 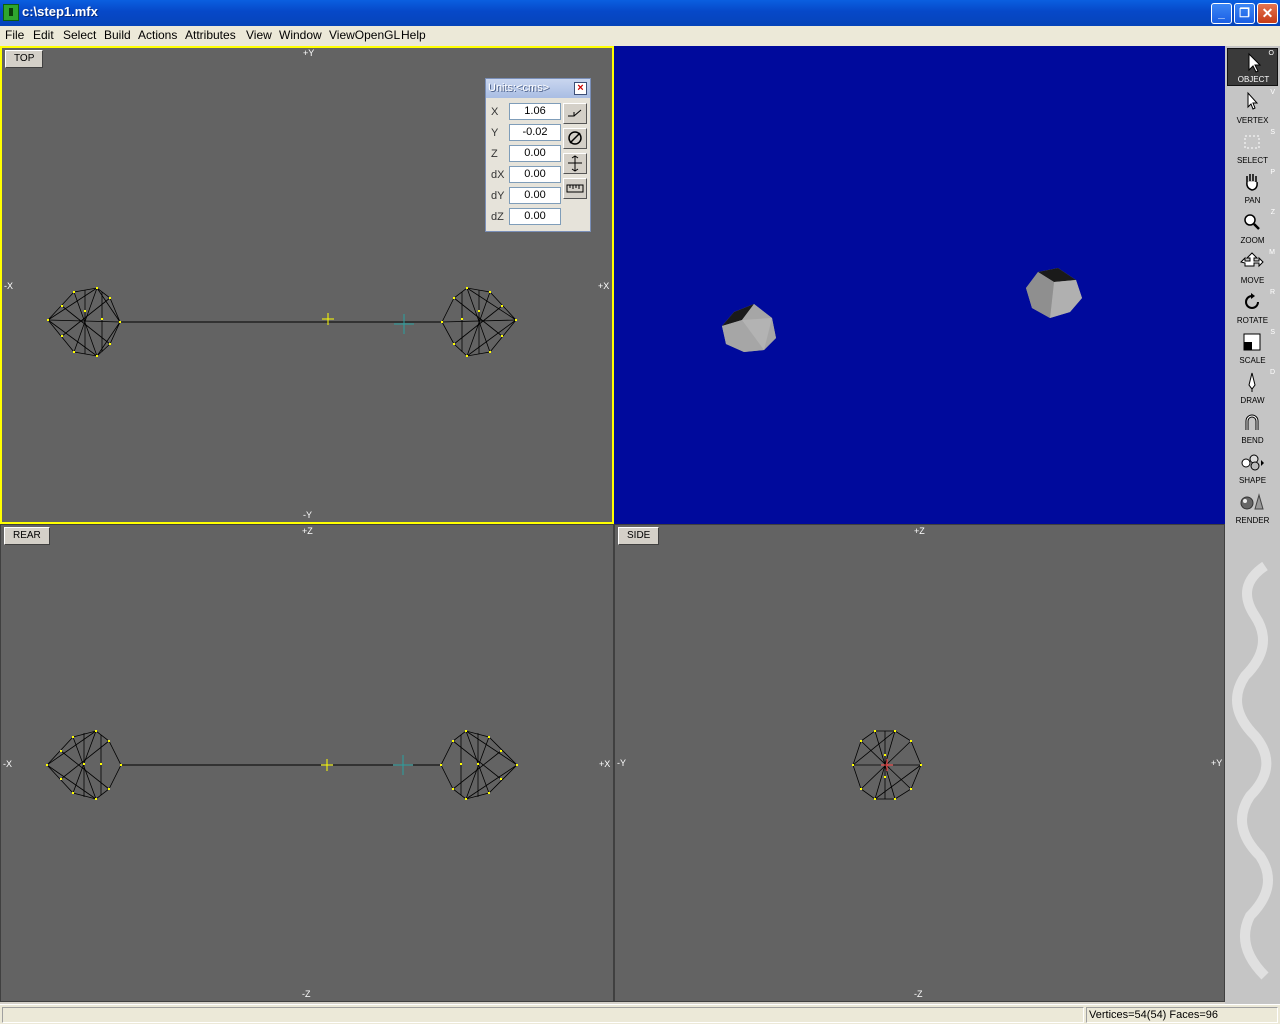 I want to click on units-panel-header: Units:<cms> ×, so click(x=538, y=88).